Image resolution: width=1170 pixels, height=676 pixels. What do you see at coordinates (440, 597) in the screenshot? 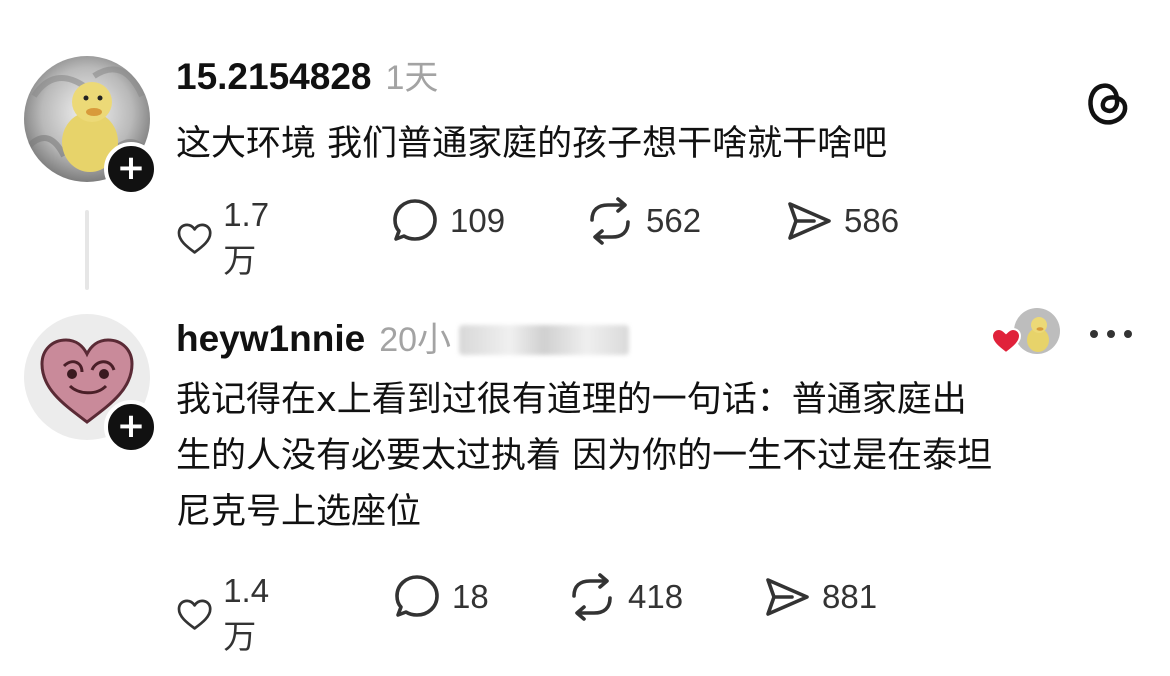
I see `comment-button: 18` at bounding box center [440, 597].